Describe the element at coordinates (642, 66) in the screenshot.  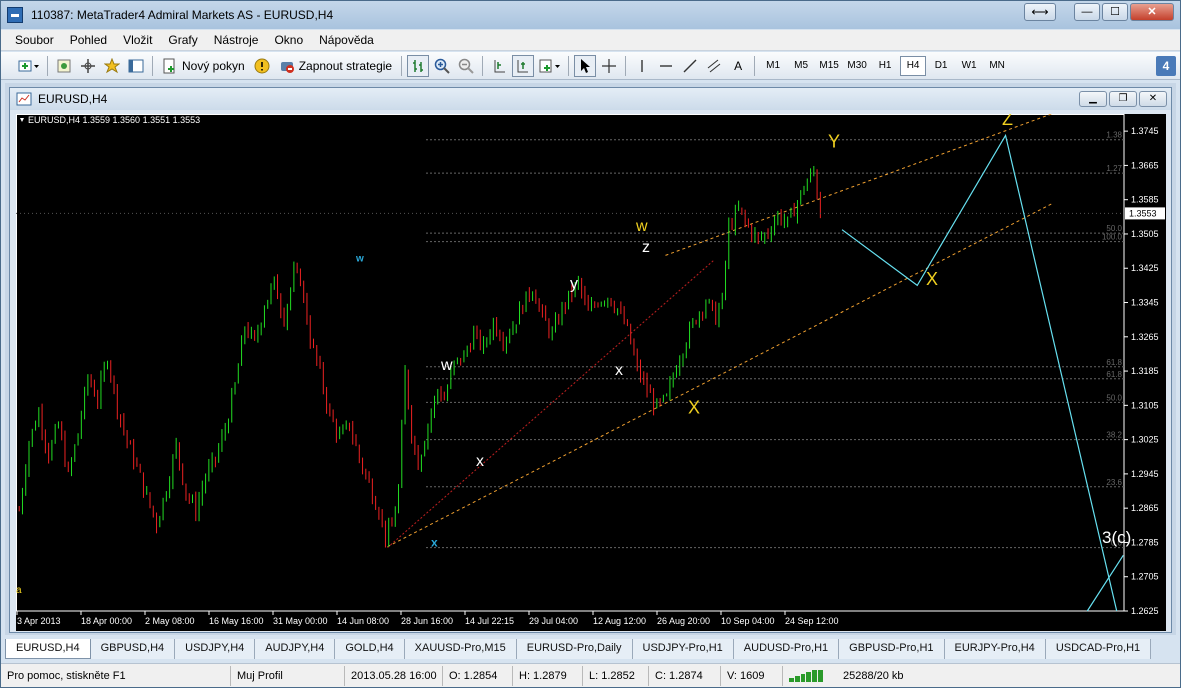
I see `vertical-line-button` at that location.